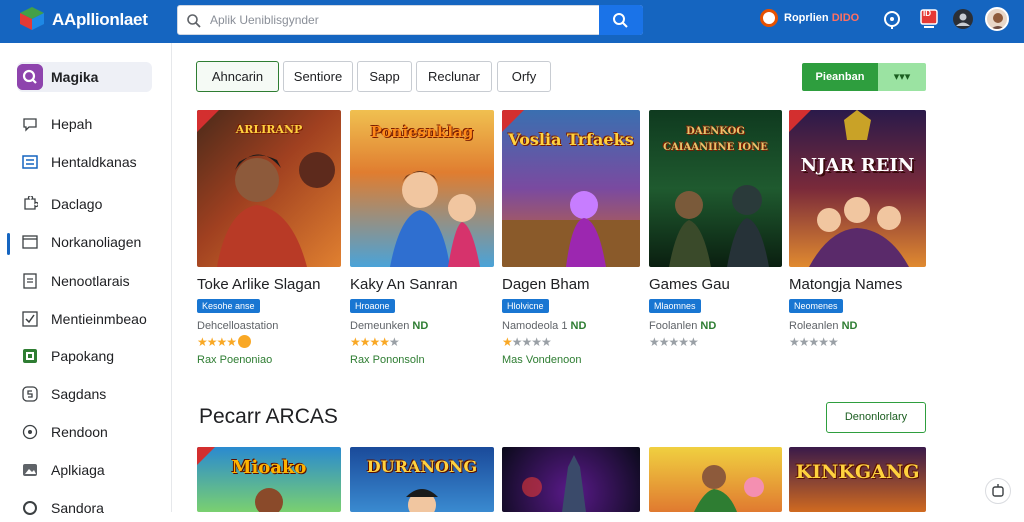  What do you see at coordinates (715, 188) in the screenshot?
I see `game-thumbnail: DAENKOG CAIAANIINE IONE` at bounding box center [715, 188].